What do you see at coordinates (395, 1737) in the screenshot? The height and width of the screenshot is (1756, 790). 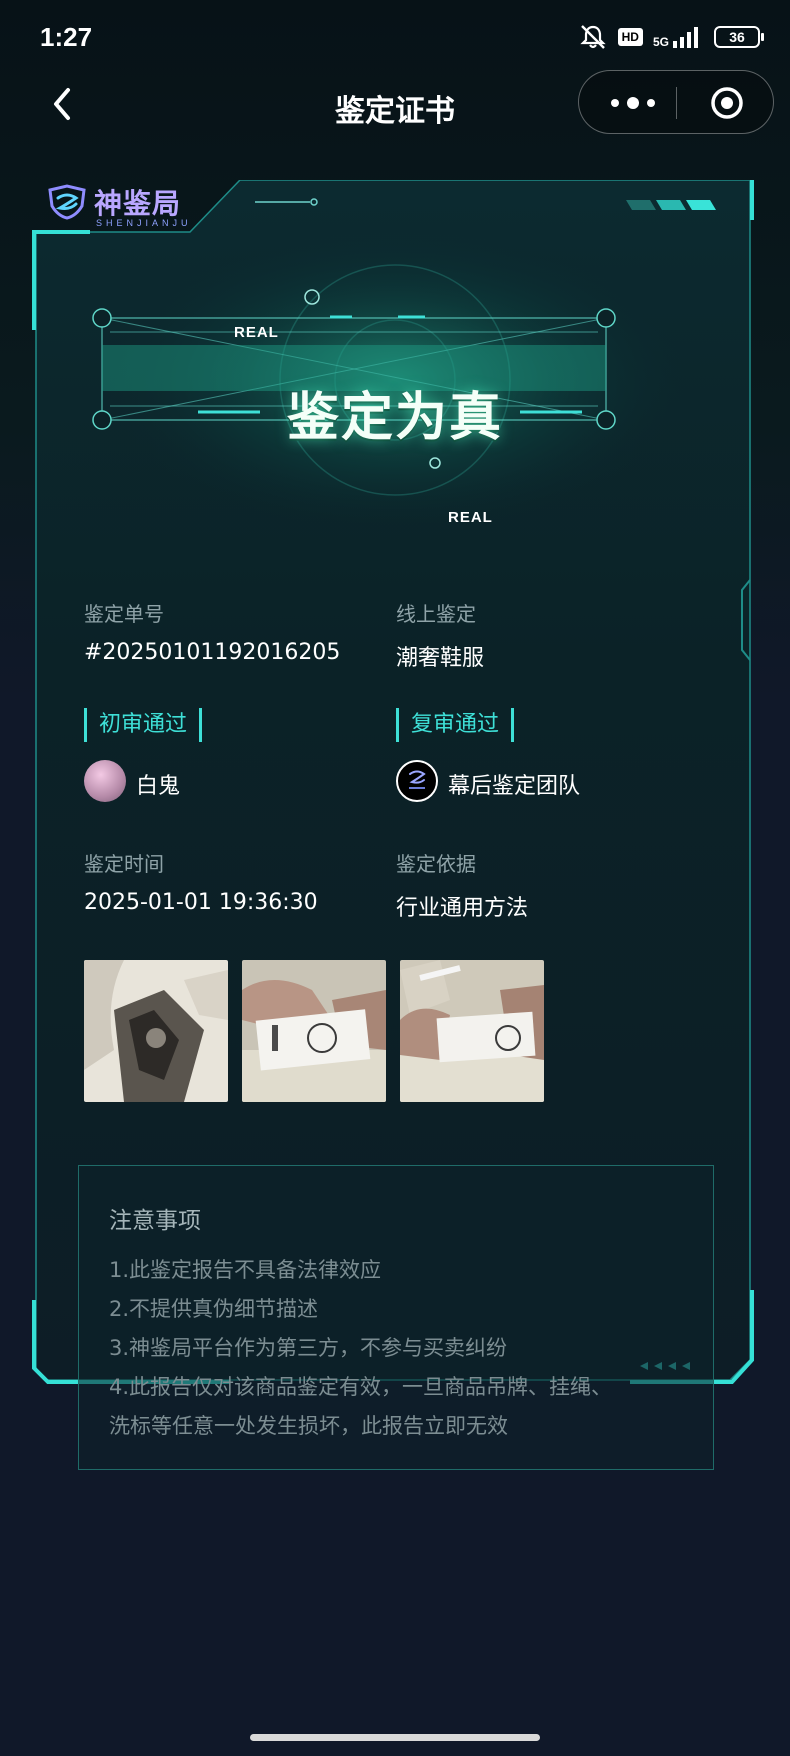 I see `home-indicator` at bounding box center [395, 1737].